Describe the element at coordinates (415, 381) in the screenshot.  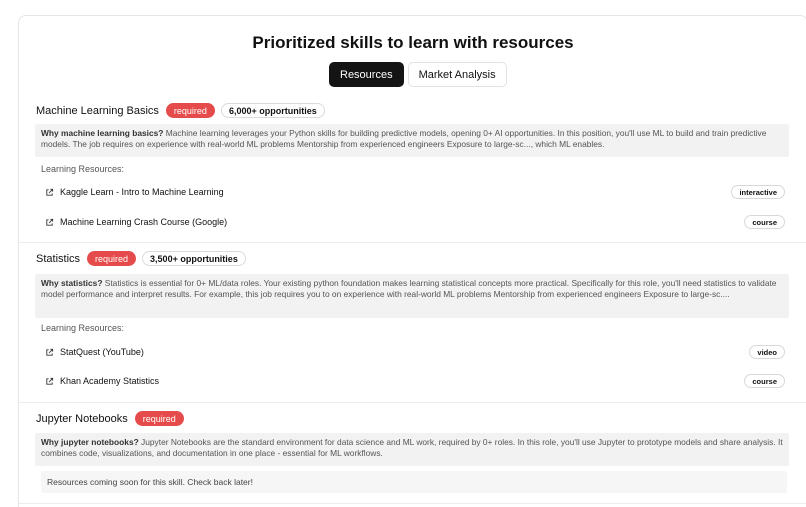
I see `resource-item: Khan Academy Statistics course` at that location.